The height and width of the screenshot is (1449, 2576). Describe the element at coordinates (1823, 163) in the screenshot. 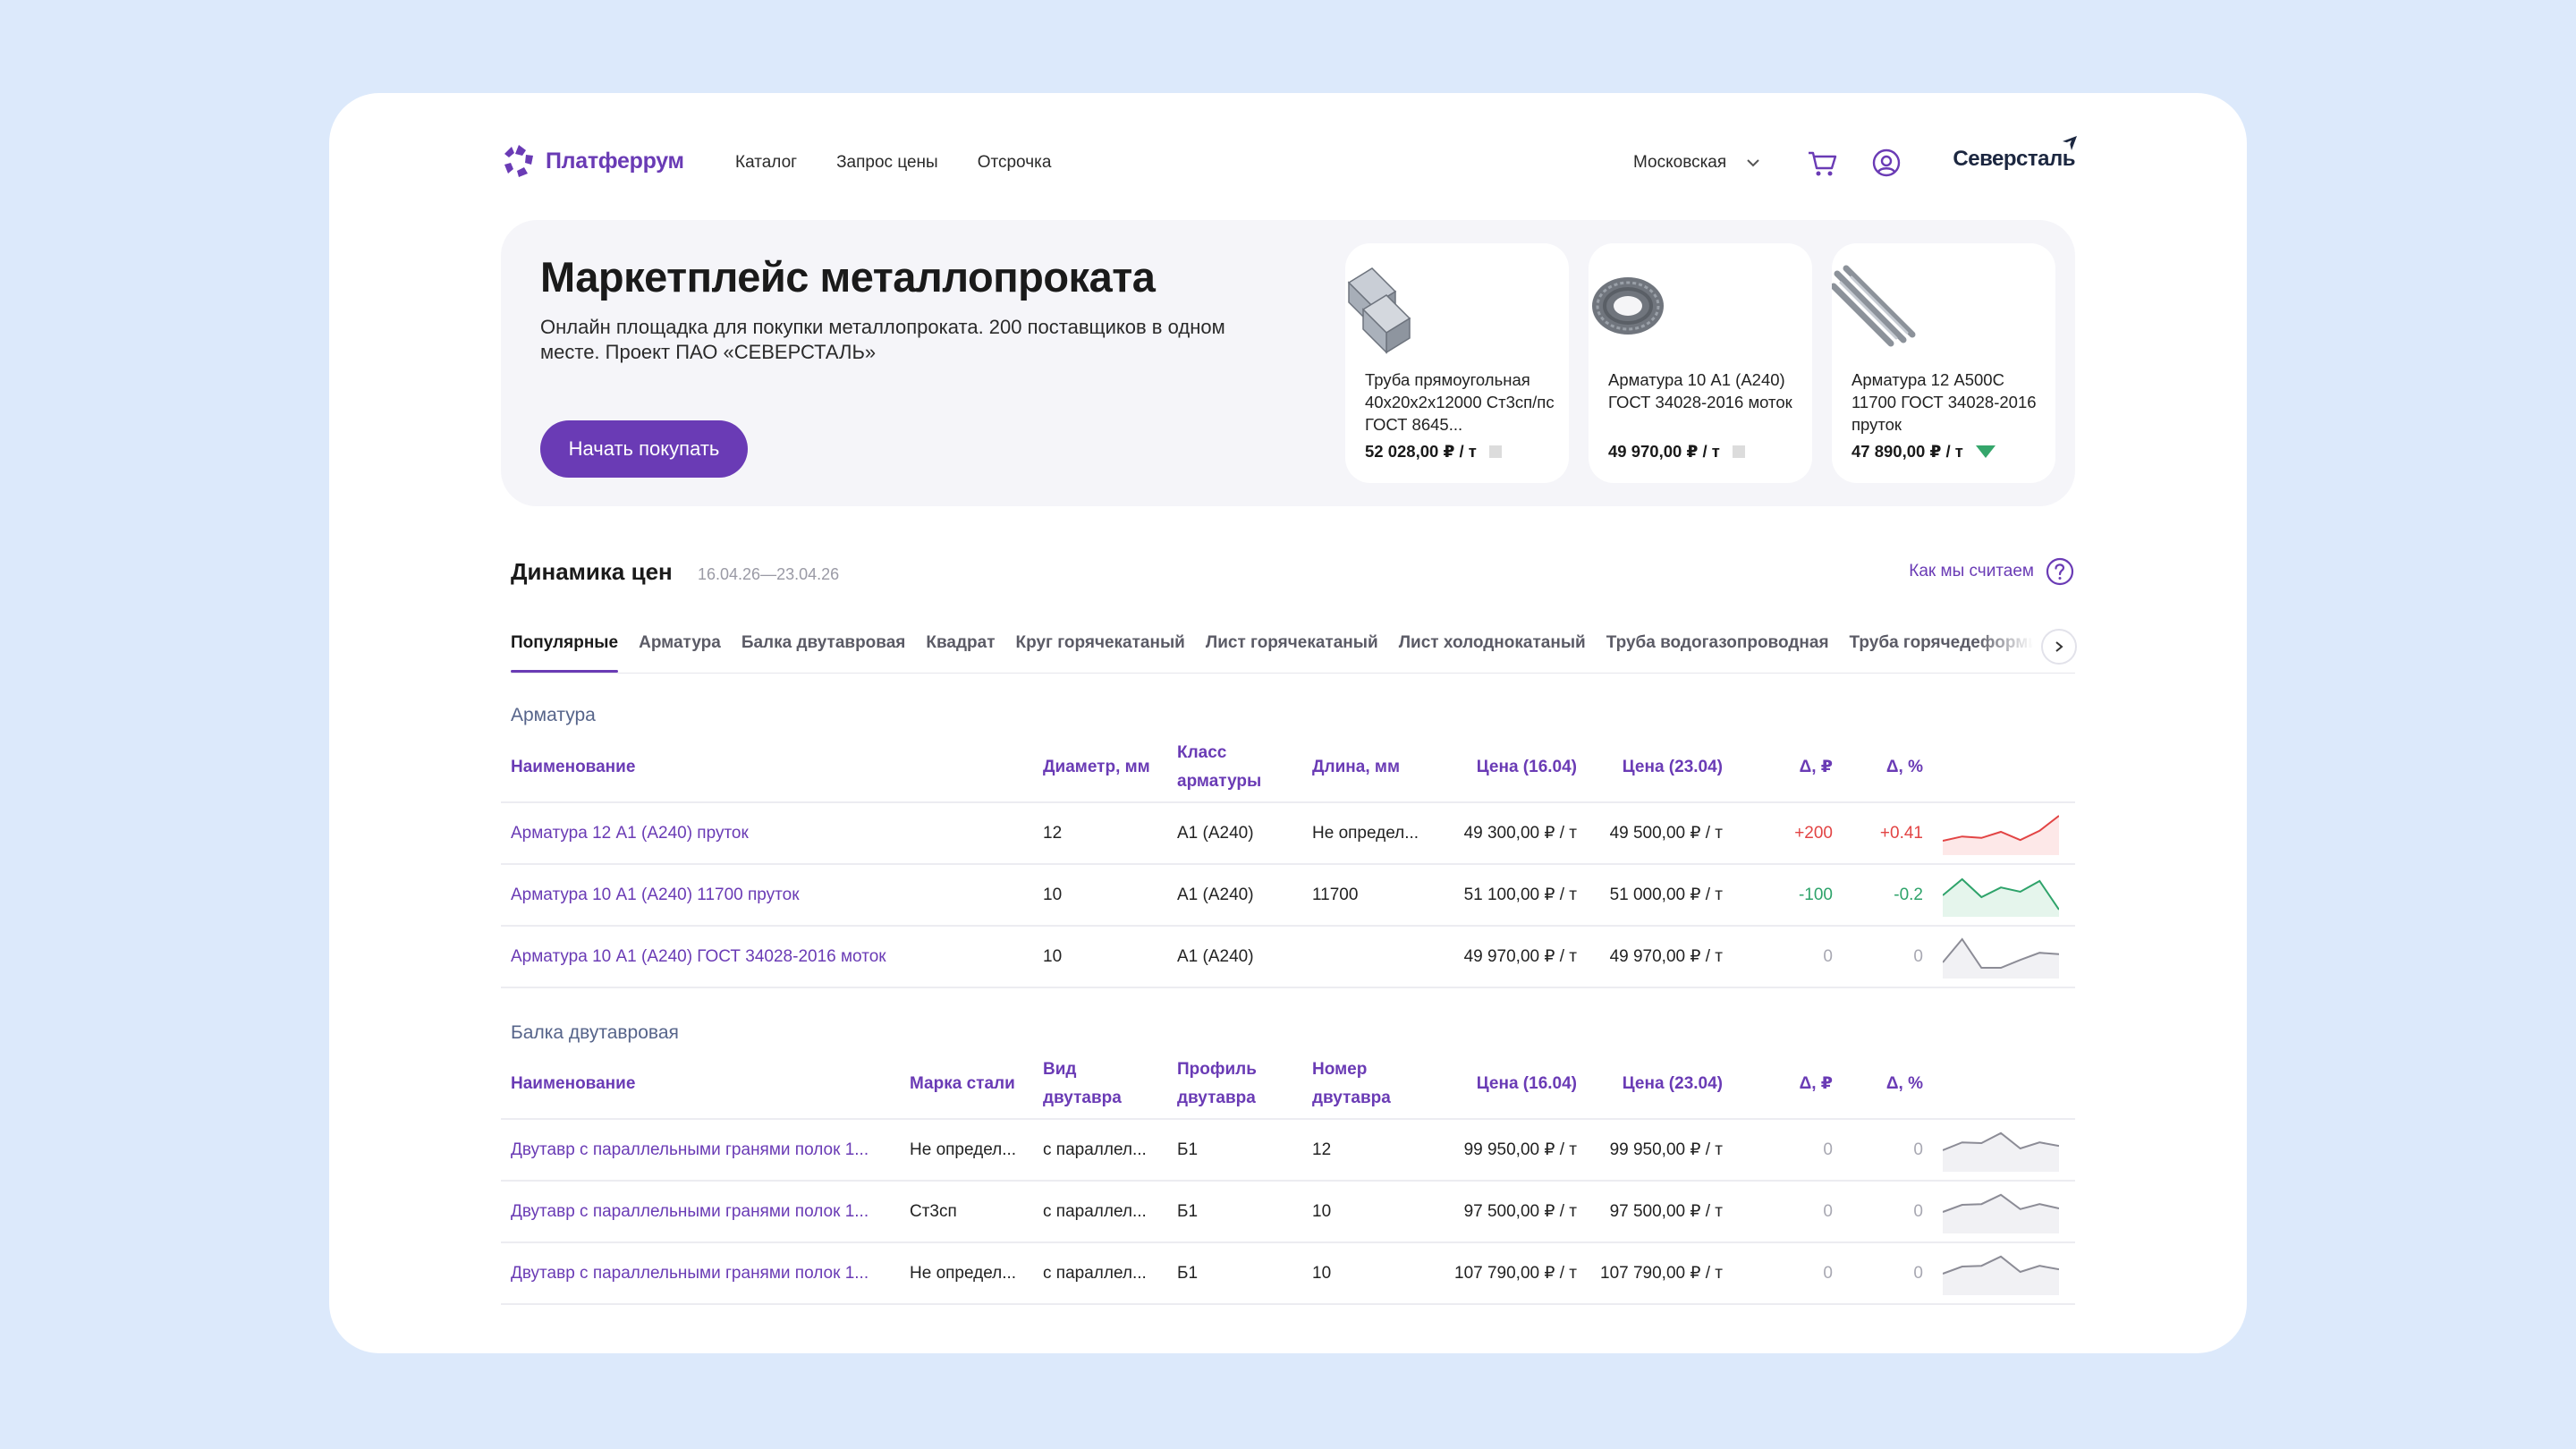

I see `cart-icon` at that location.